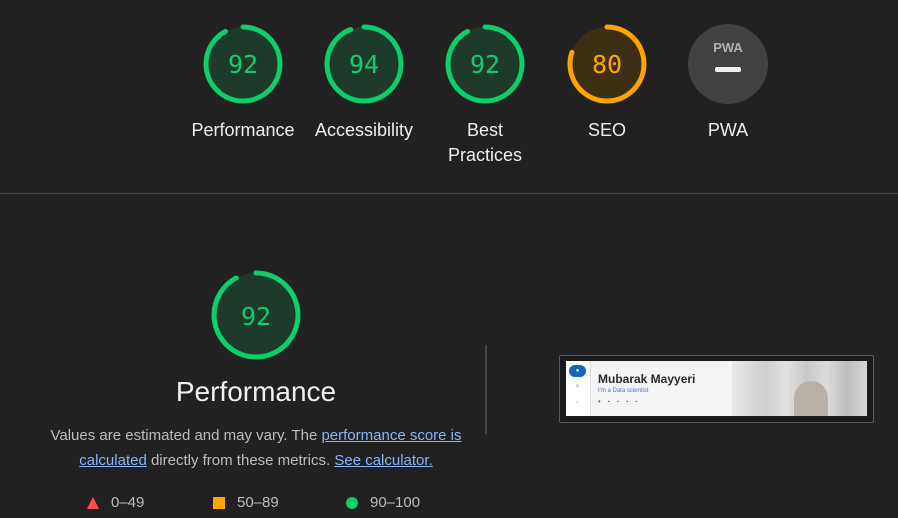  What do you see at coordinates (811, 398) in the screenshot?
I see `profile-face` at bounding box center [811, 398].